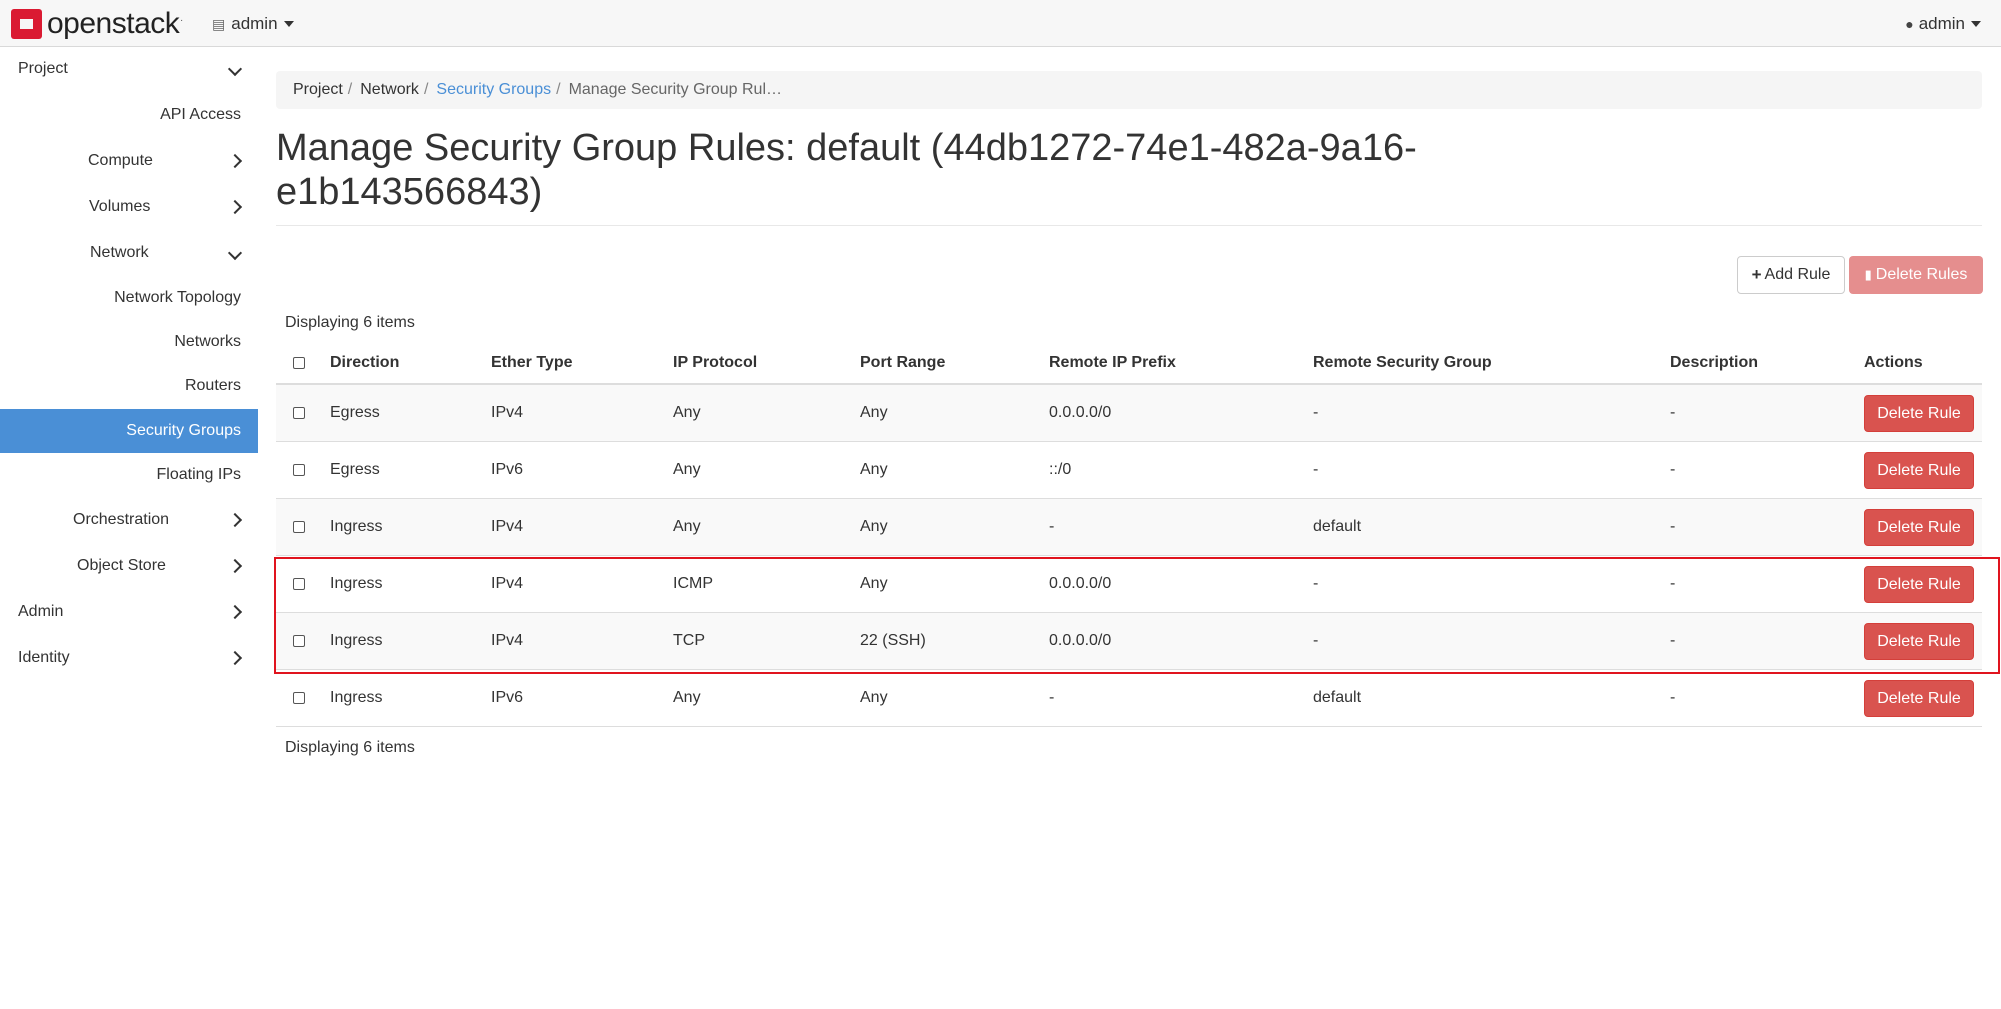 Image resolution: width=2001 pixels, height=1009 pixels. I want to click on sidebar-item-security-groups: Security Groups, so click(129, 431).